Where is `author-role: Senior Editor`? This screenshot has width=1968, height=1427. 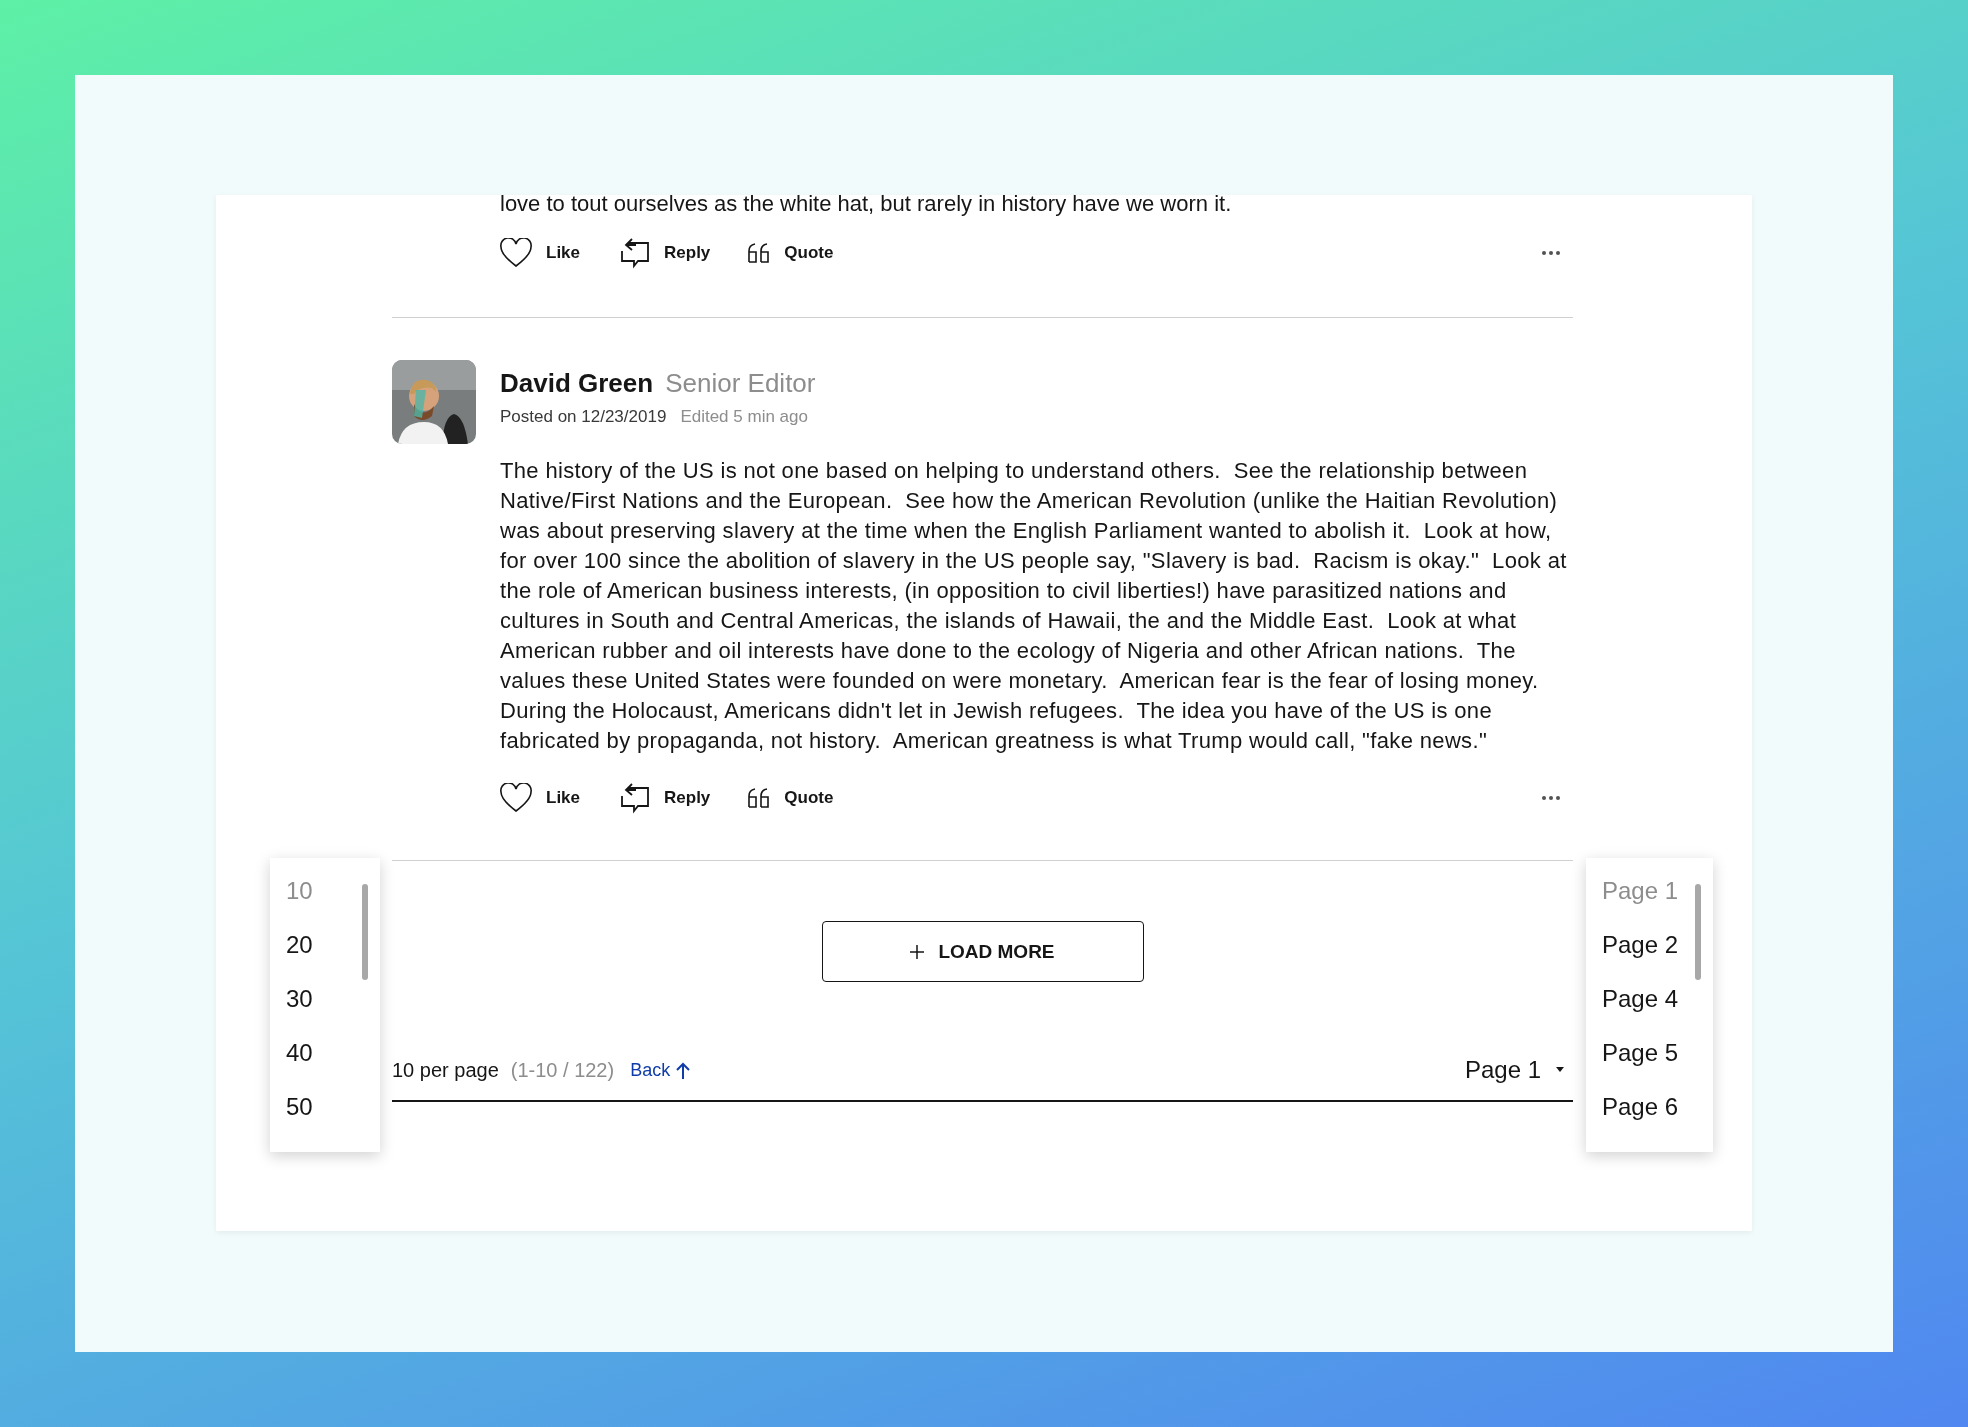
author-role: Senior Editor is located at coordinates (740, 383).